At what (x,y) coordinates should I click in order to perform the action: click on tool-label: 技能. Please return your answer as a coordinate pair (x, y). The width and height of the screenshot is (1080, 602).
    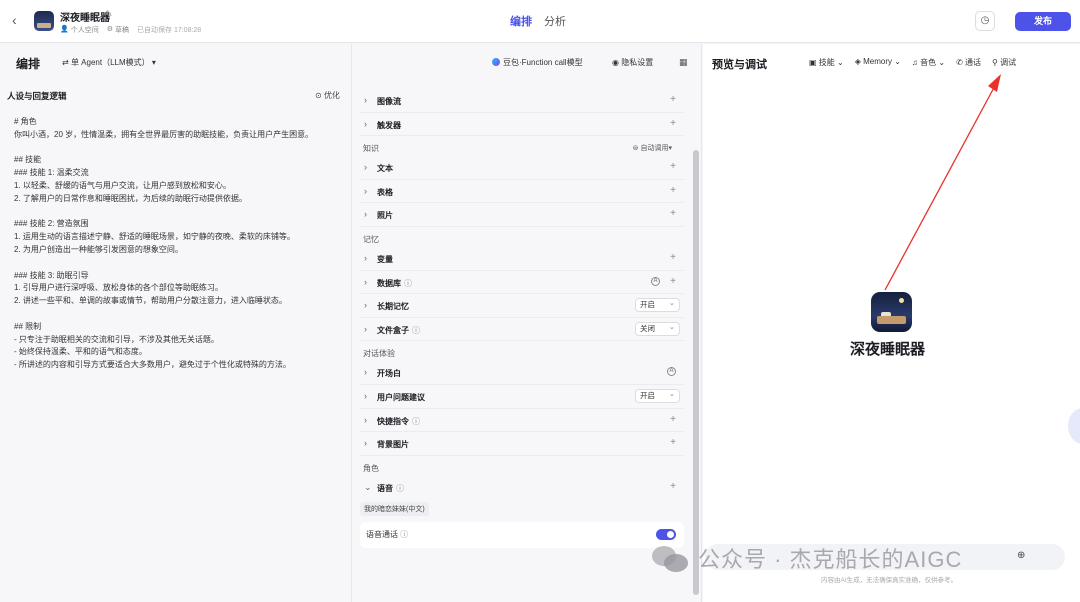
    Looking at the image, I should click on (826, 62).